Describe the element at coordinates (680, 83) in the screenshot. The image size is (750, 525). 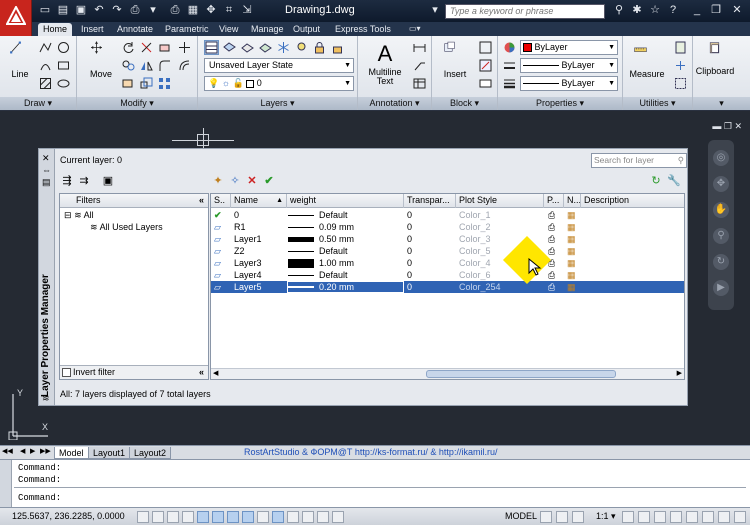
I see `select-all-button` at that location.